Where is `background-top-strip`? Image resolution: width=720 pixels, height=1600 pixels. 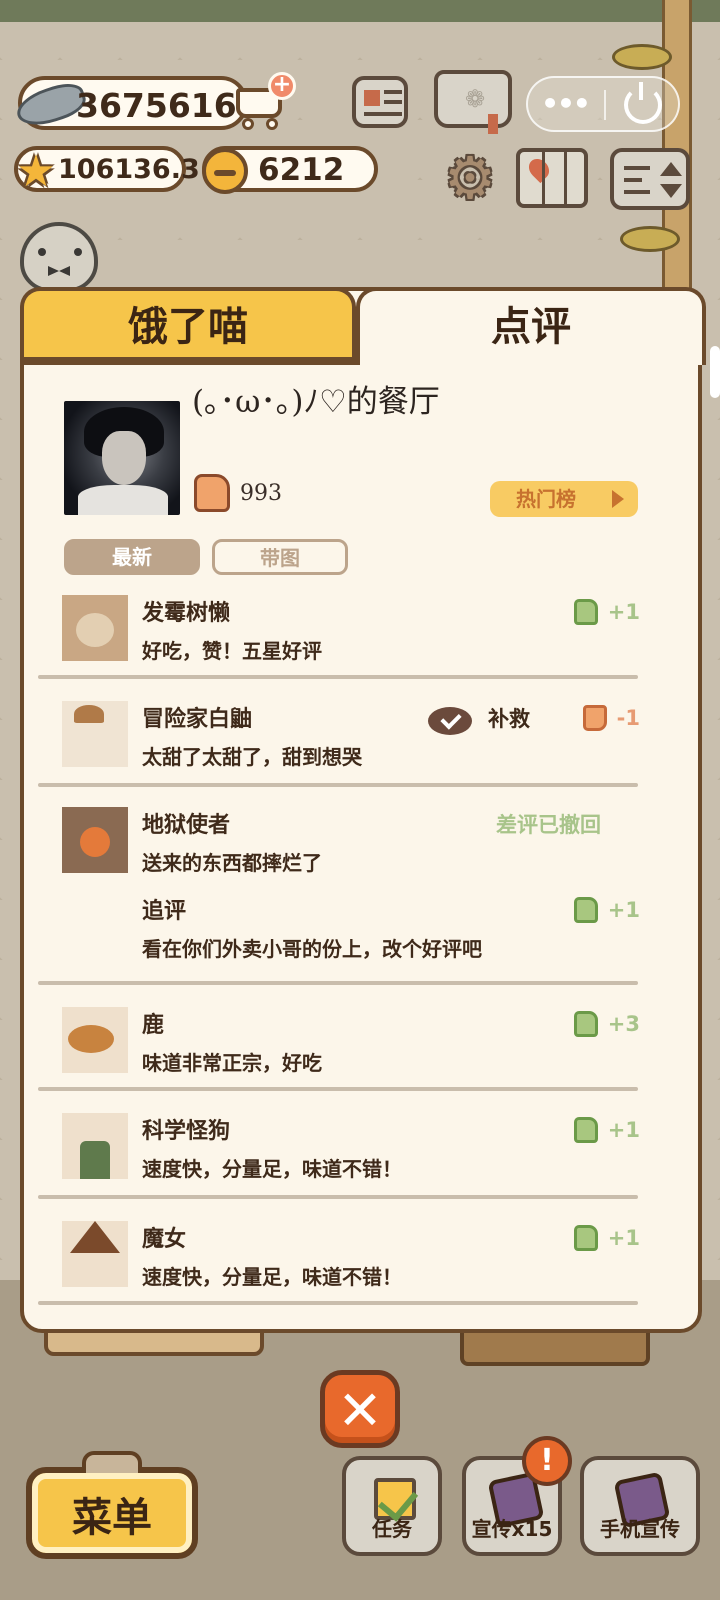 background-top-strip is located at coordinates (360, 11).